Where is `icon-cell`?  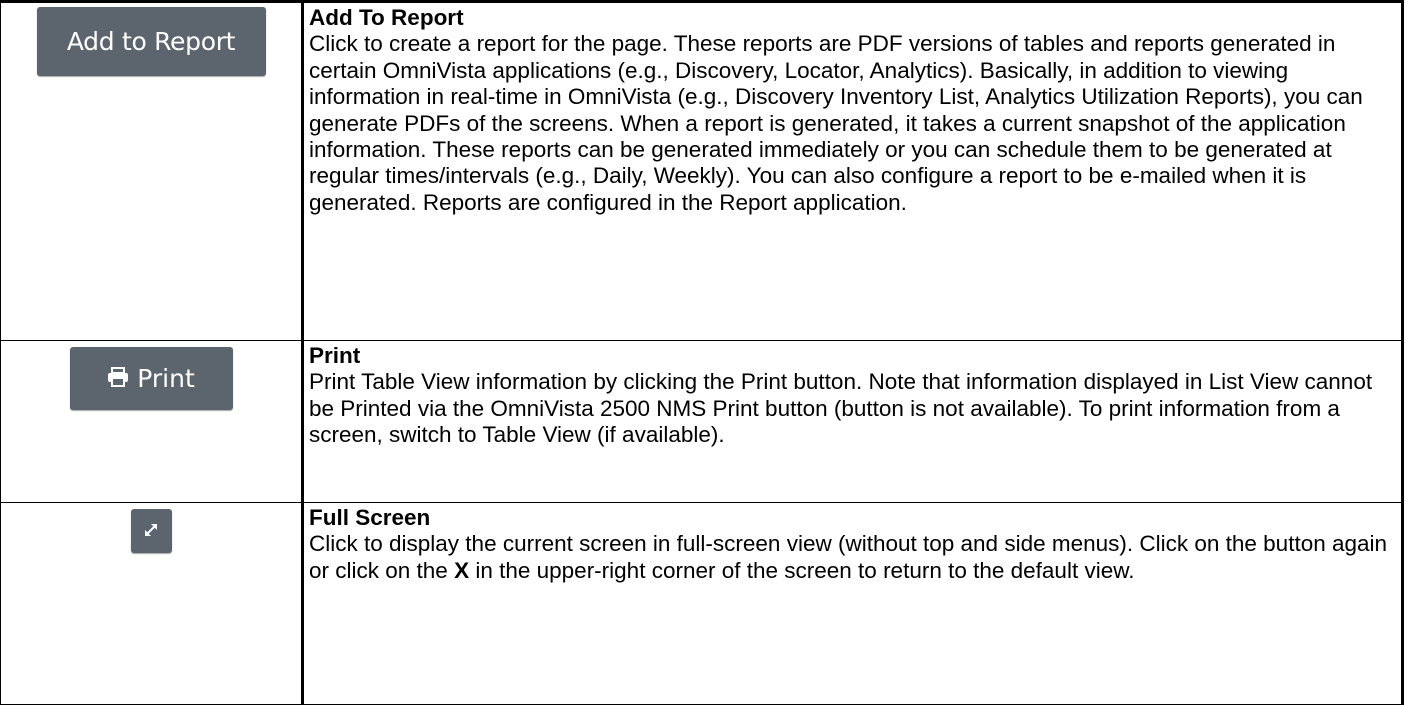
icon-cell is located at coordinates (152, 603).